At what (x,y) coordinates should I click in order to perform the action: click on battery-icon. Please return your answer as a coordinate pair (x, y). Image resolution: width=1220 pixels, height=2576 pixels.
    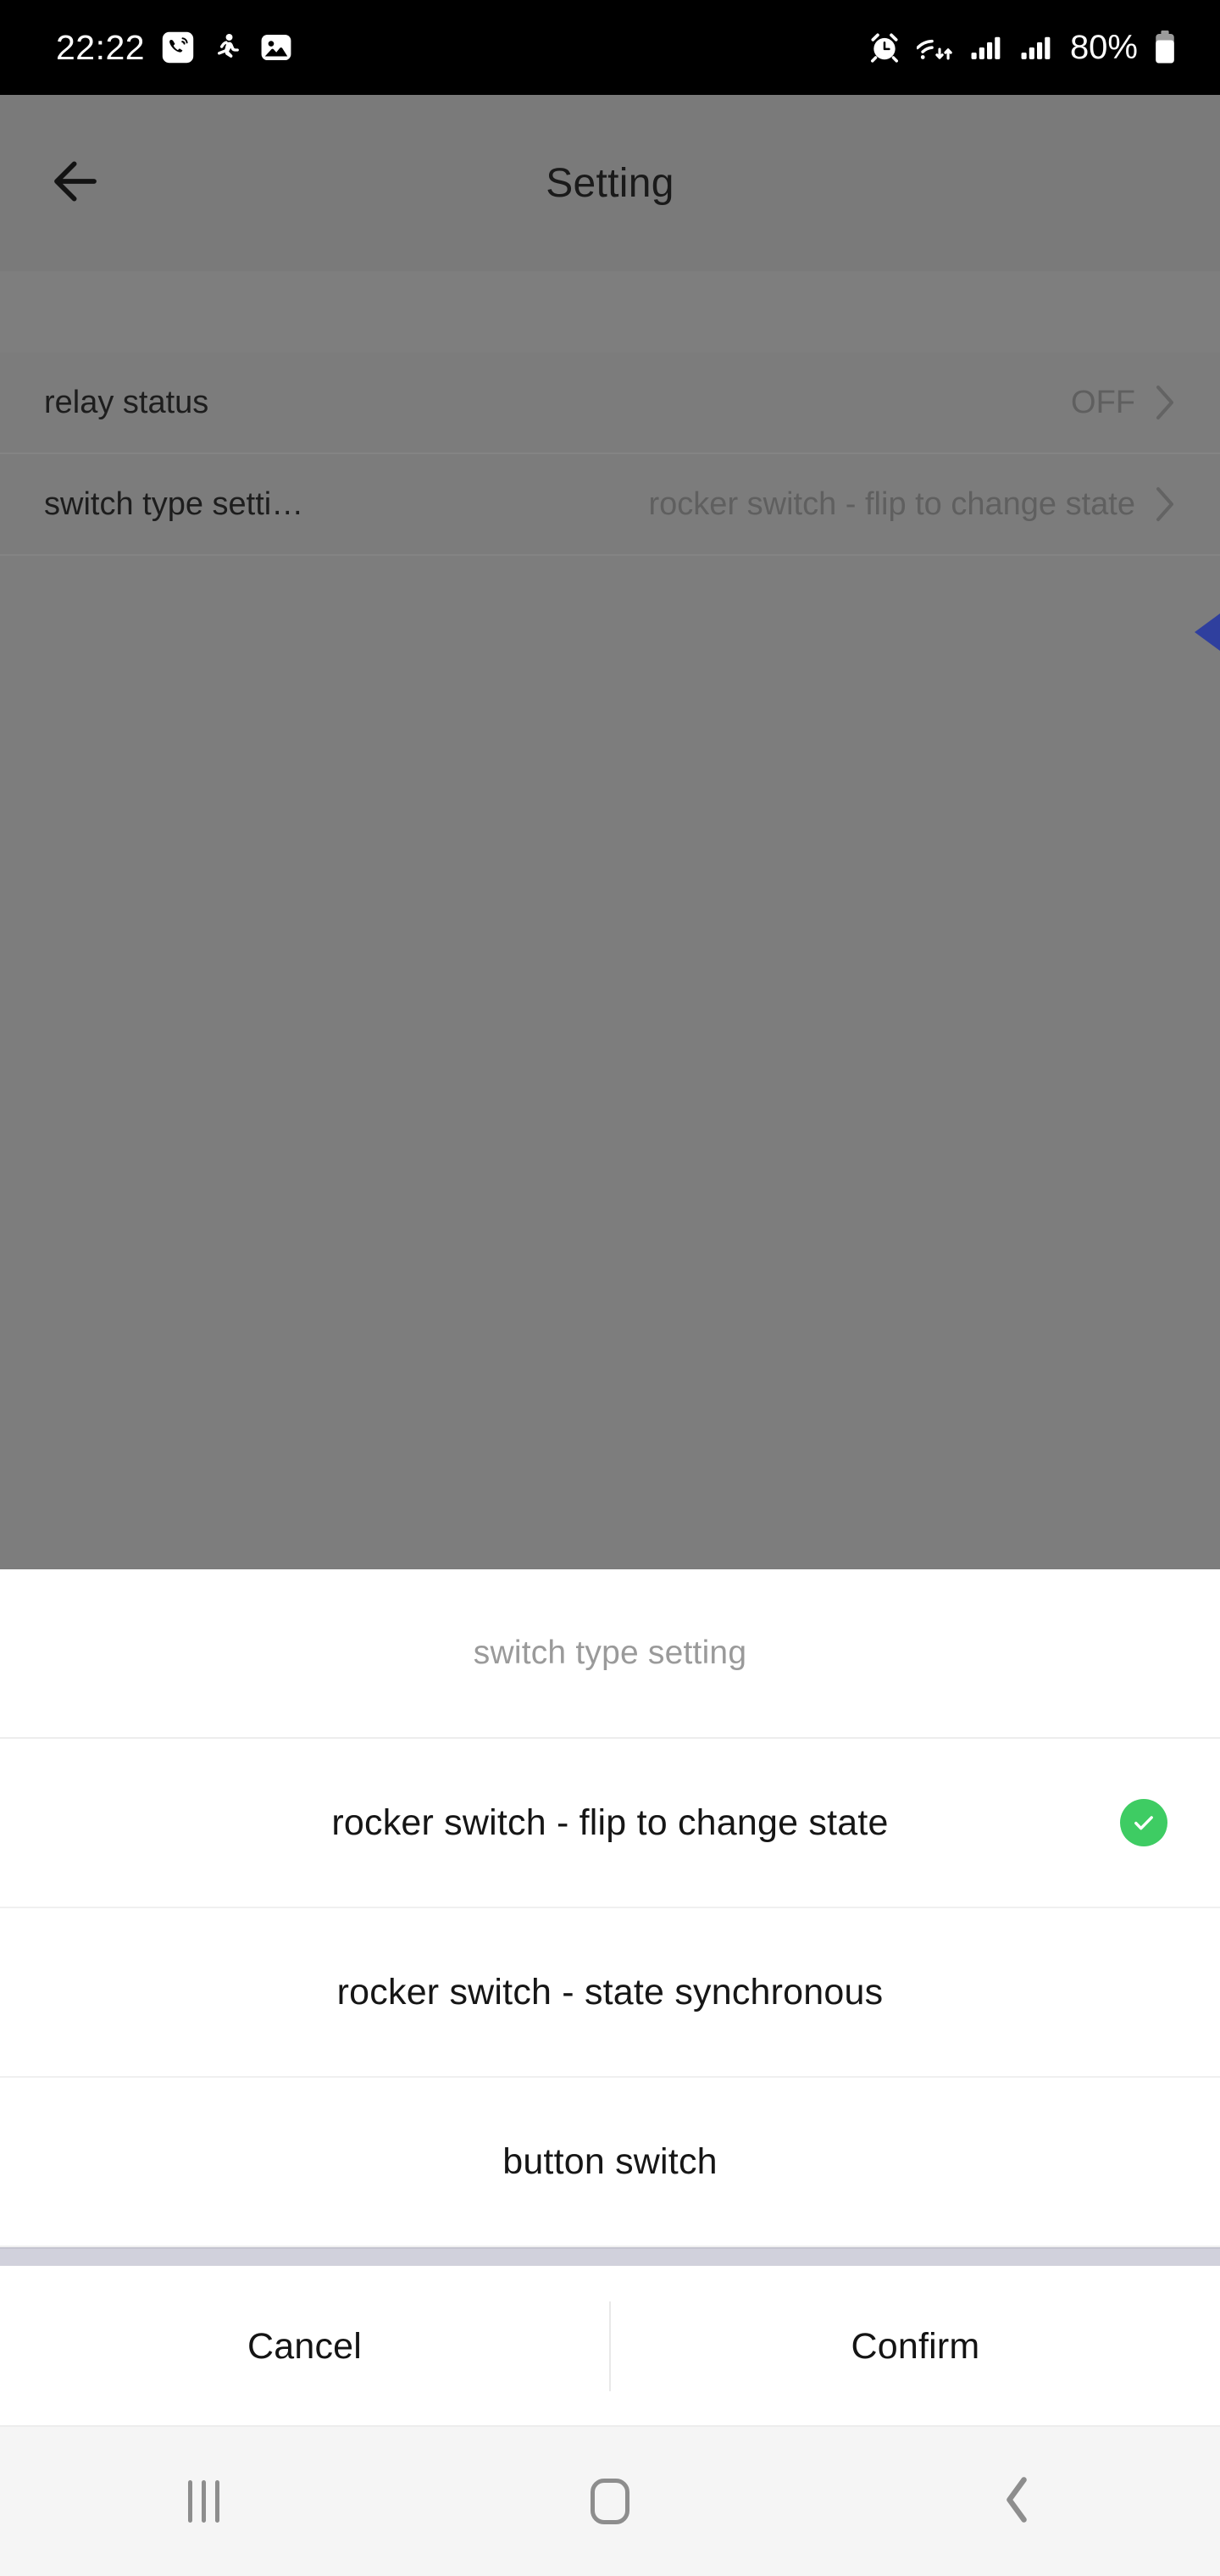
    Looking at the image, I should click on (1165, 47).